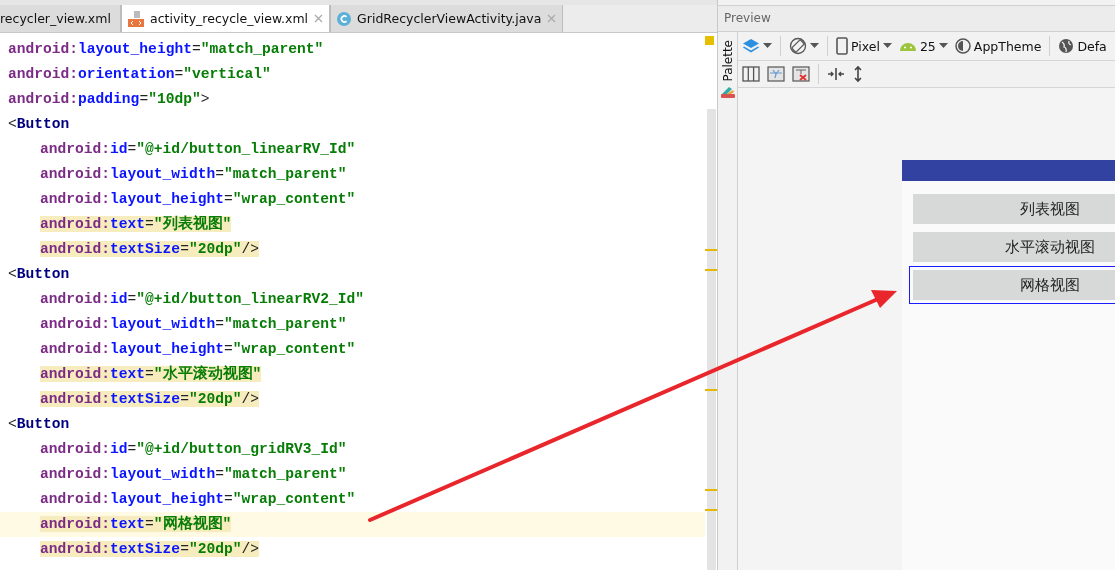 This screenshot has height=570, width=1115. I want to click on palette-tab: Palette, so click(727, 61).